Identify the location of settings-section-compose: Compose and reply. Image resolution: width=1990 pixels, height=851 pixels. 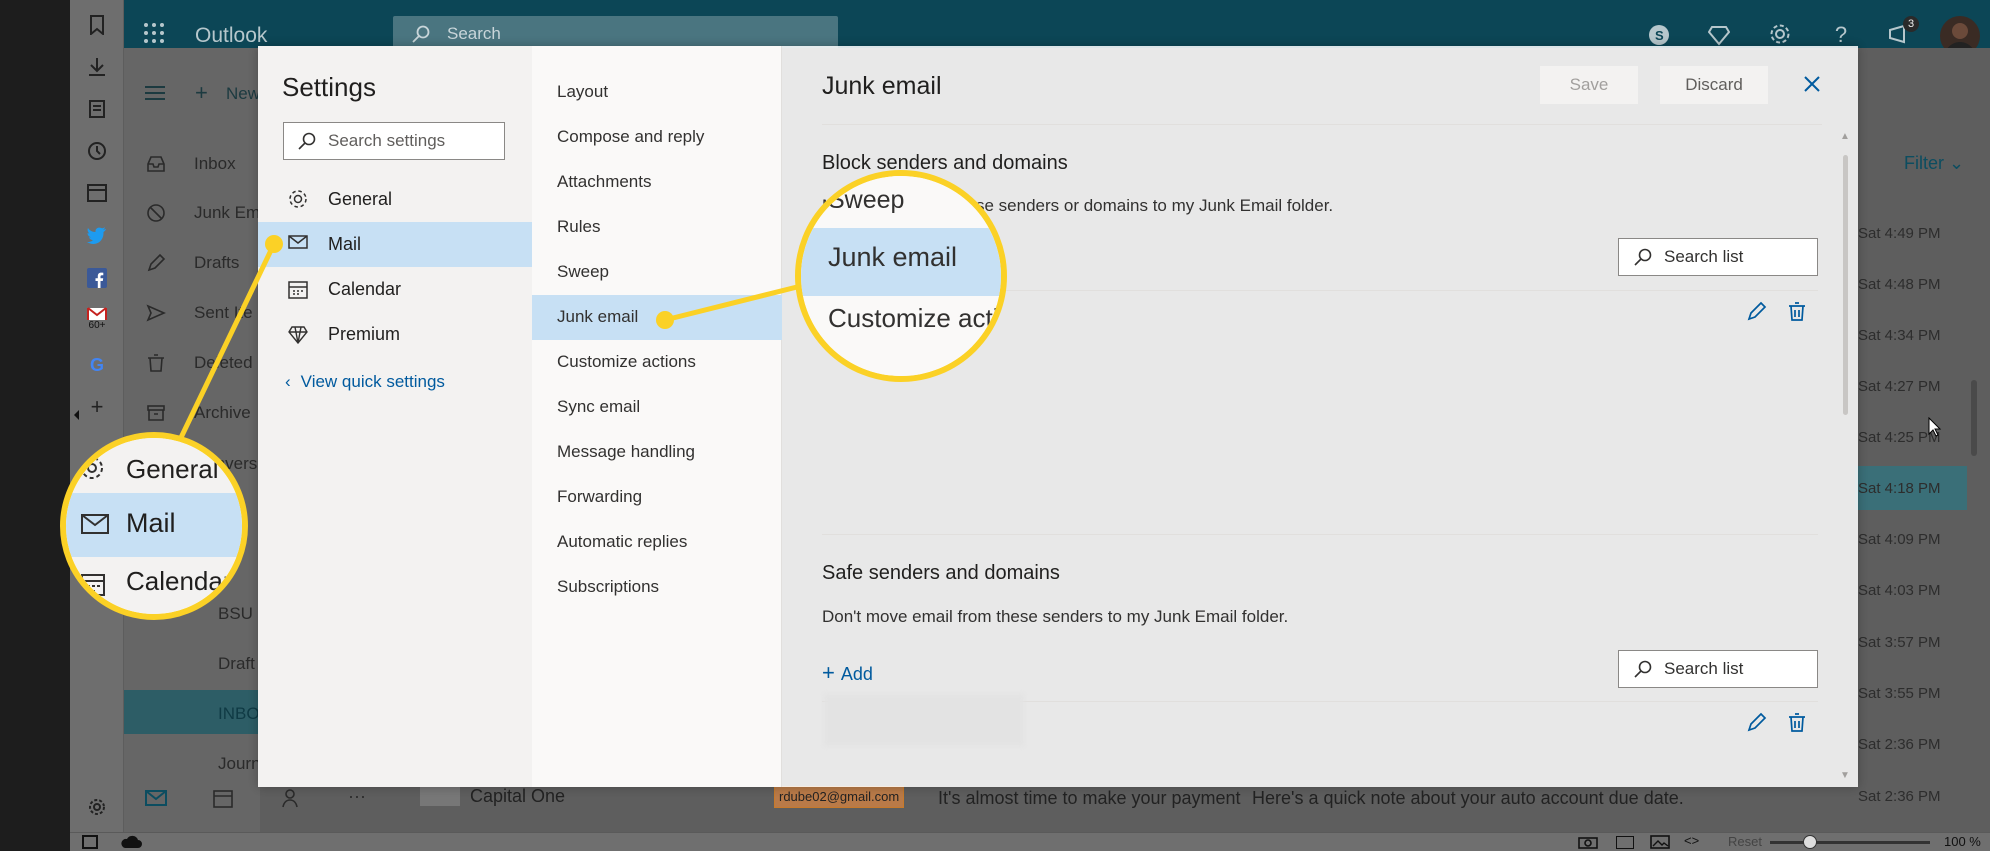
(657, 137).